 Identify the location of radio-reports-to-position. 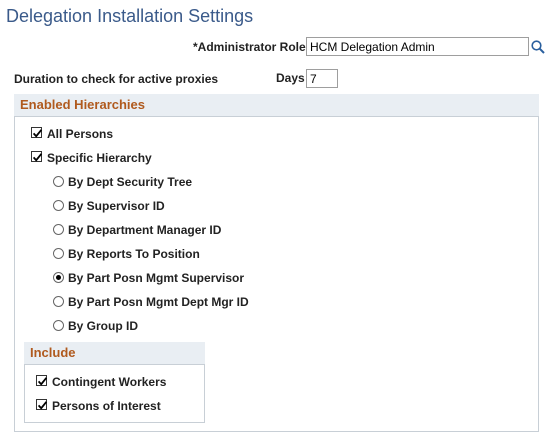
(58, 253).